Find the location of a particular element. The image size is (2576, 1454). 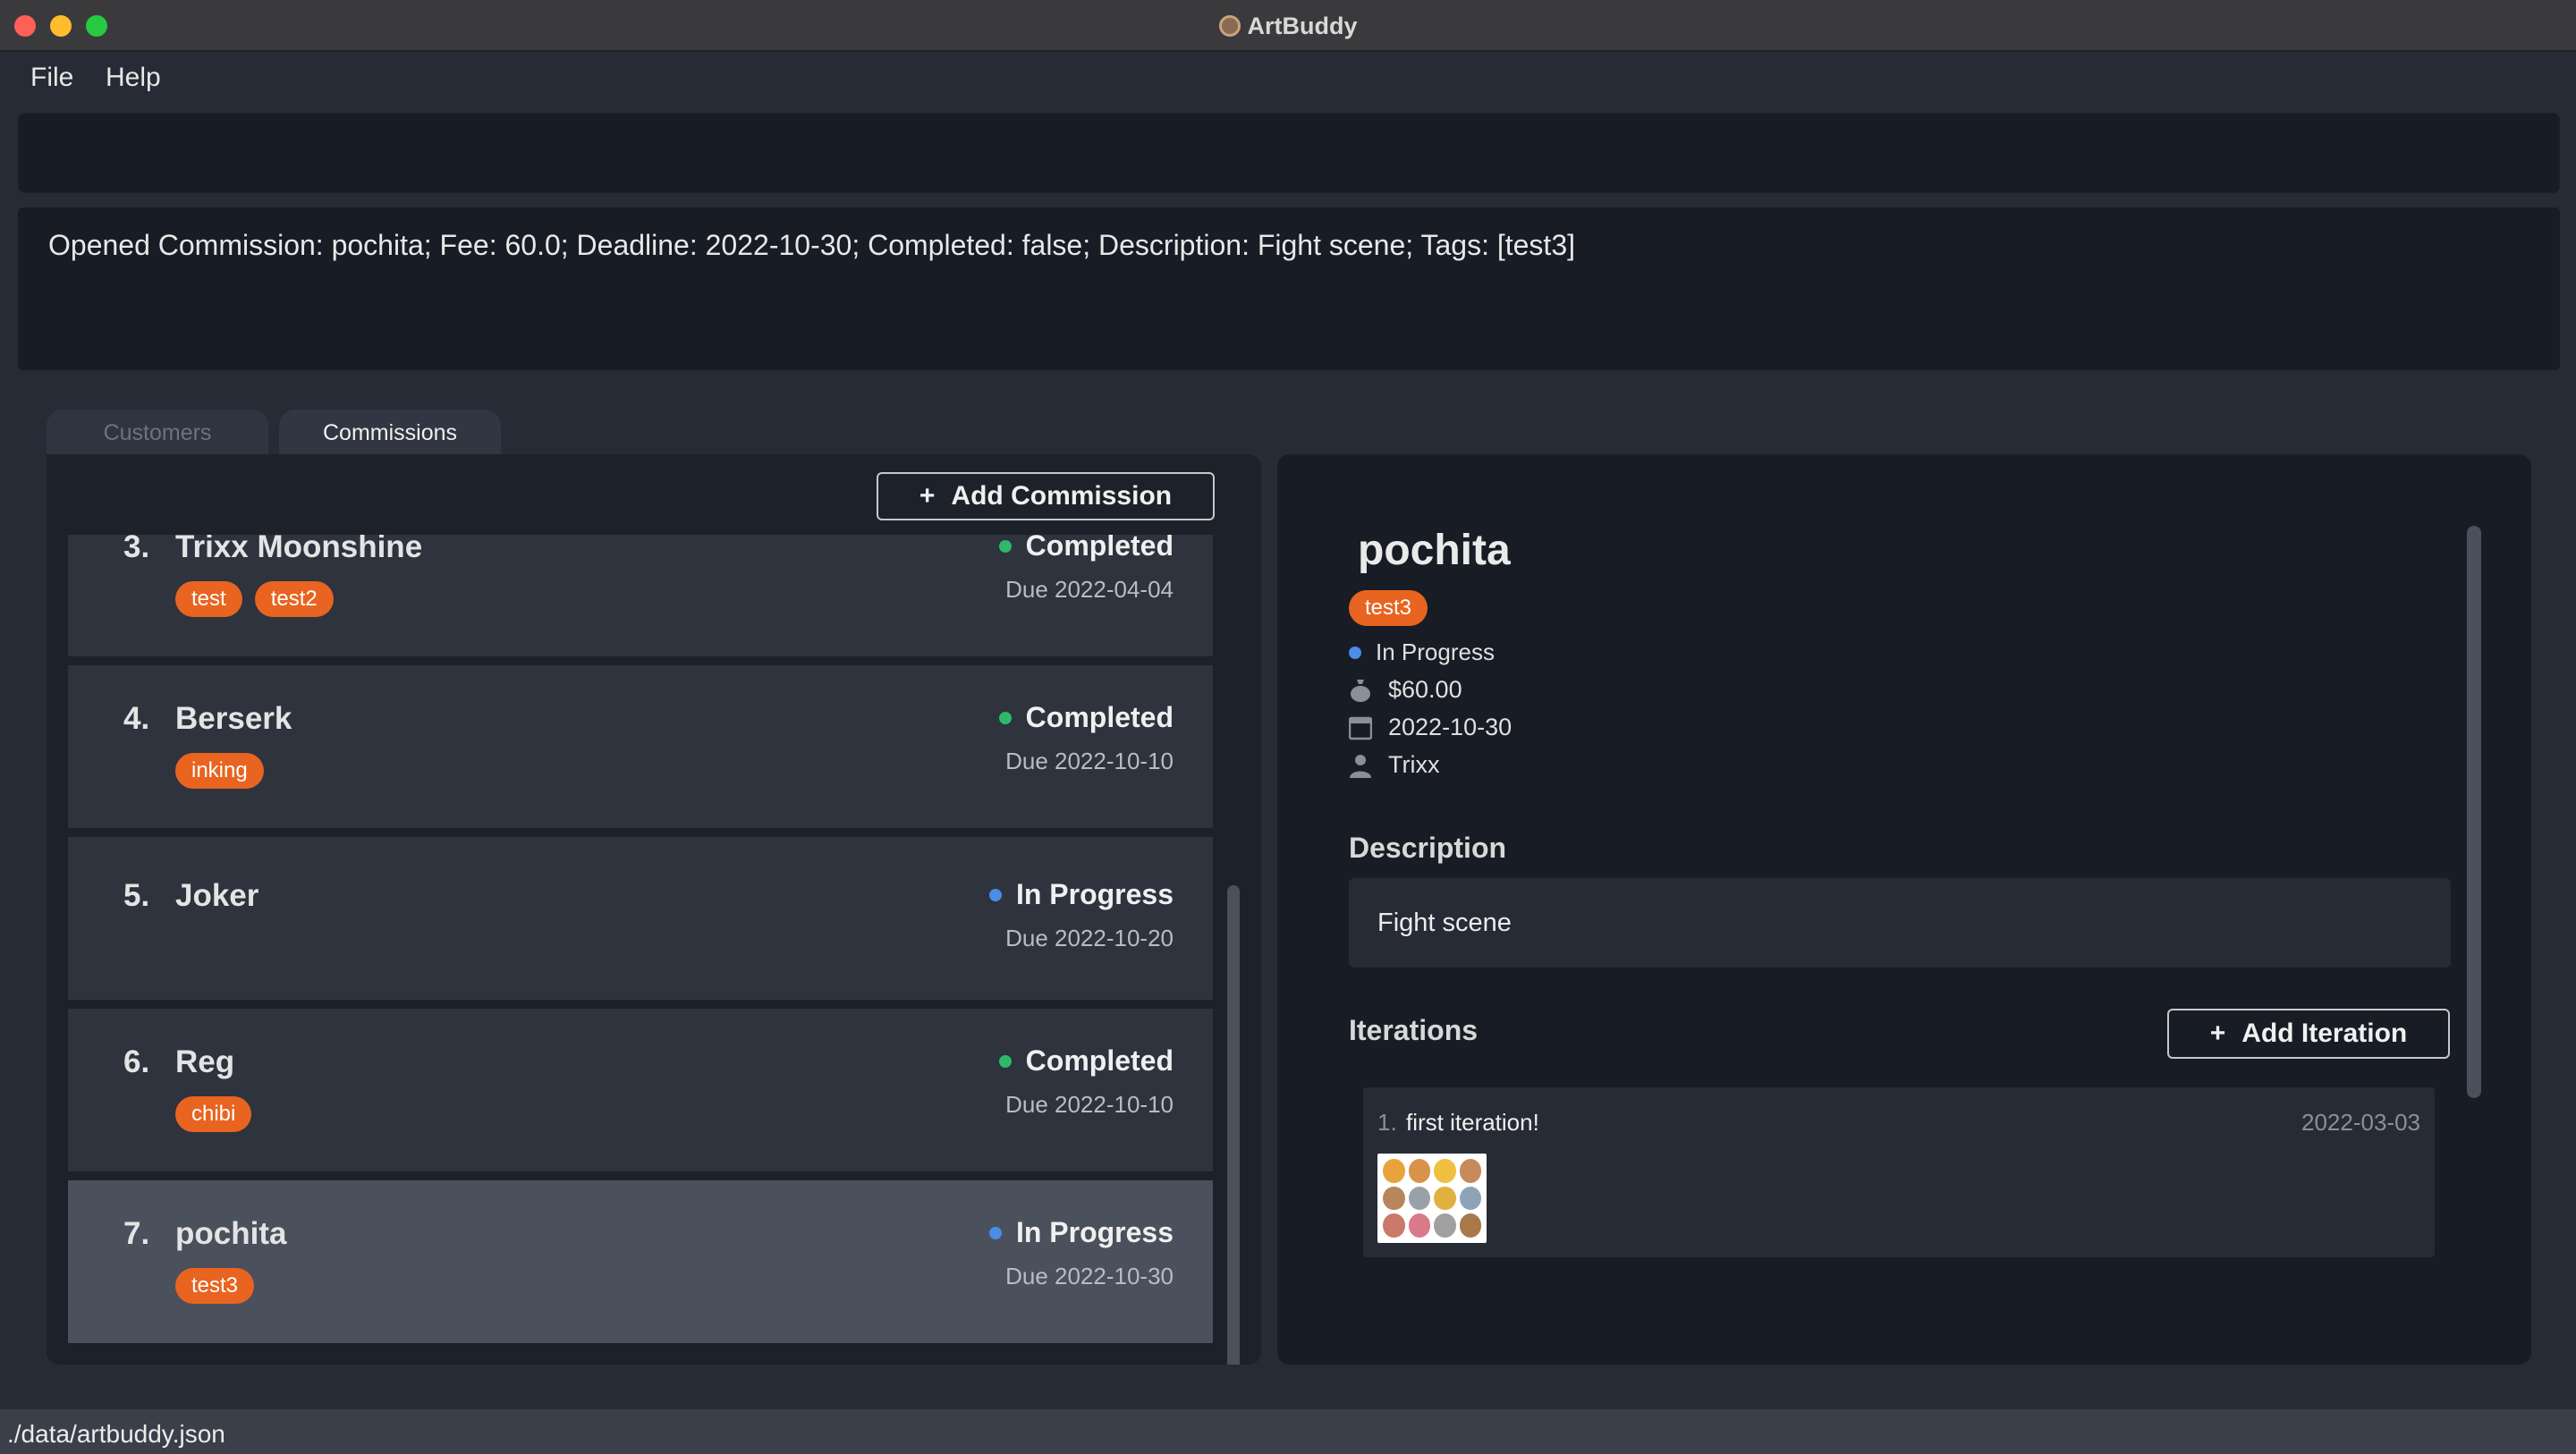

add-commission-button: + Add Commission is located at coordinates (1046, 496).